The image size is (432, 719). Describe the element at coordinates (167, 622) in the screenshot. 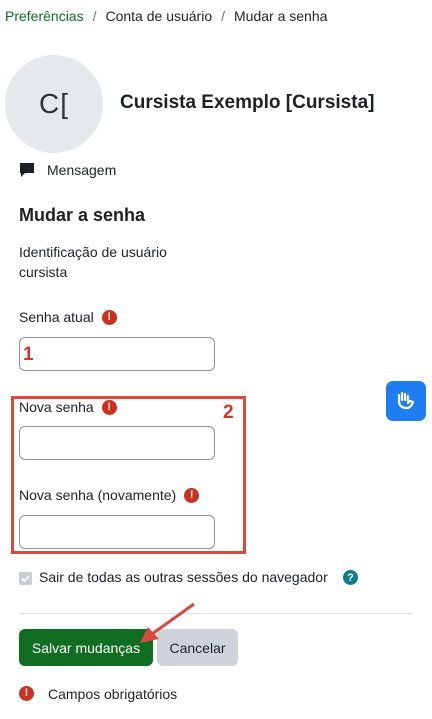

I see `arrow-annotation` at that location.